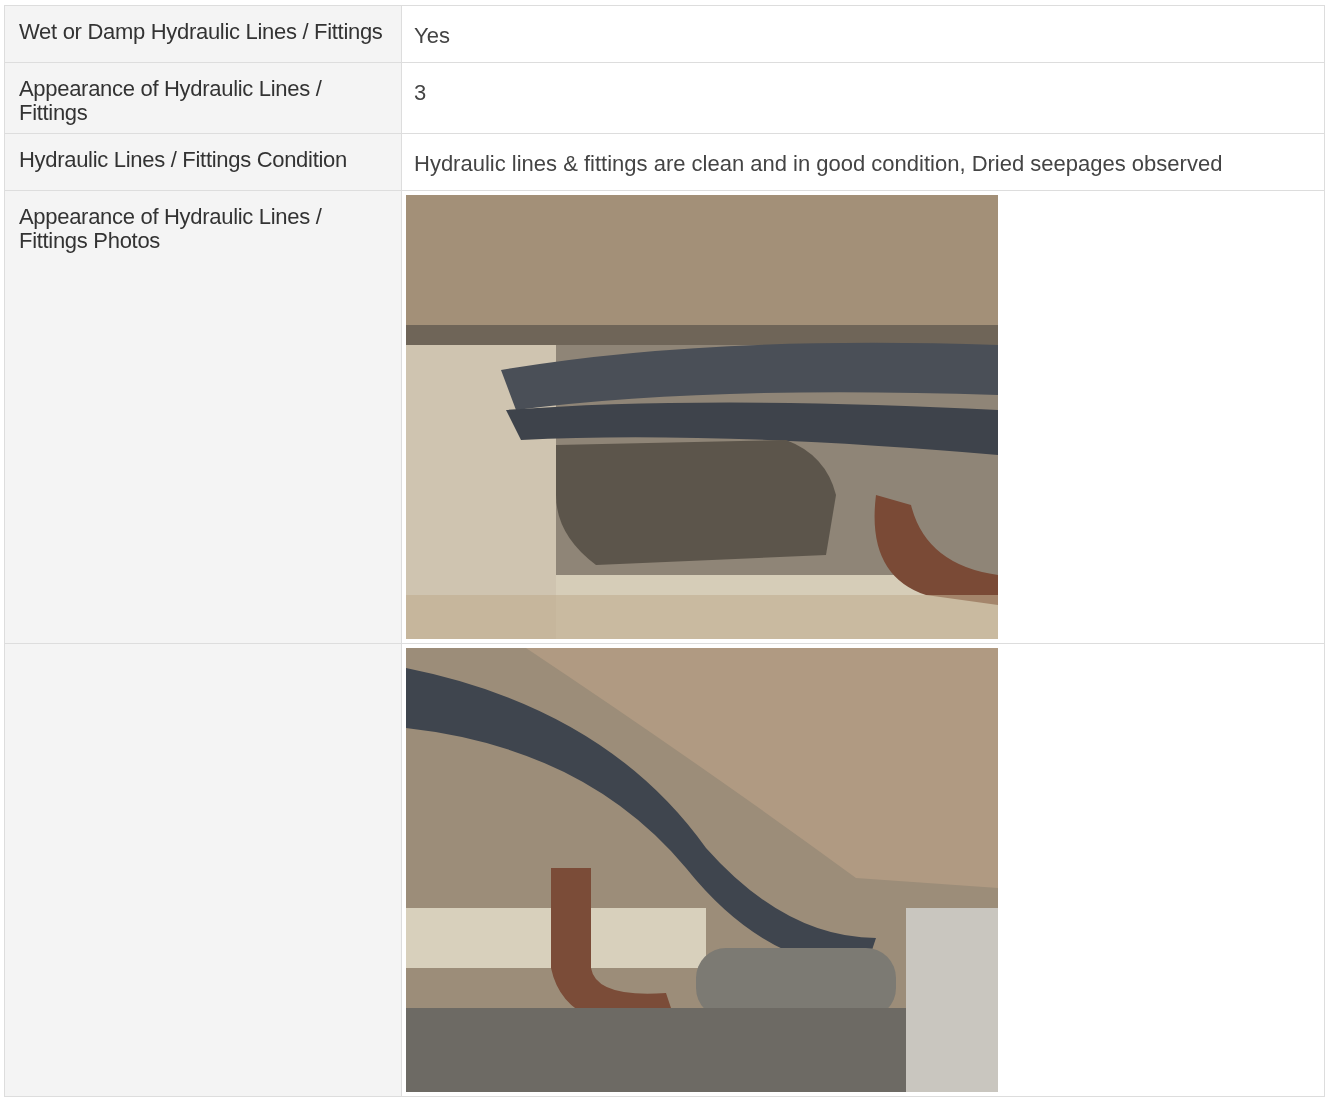 This screenshot has height=1102, width=1329. Describe the element at coordinates (170, 228) in the screenshot. I see `label-text: Appearance of Hydraulic Lines / Fittings Photos` at that location.